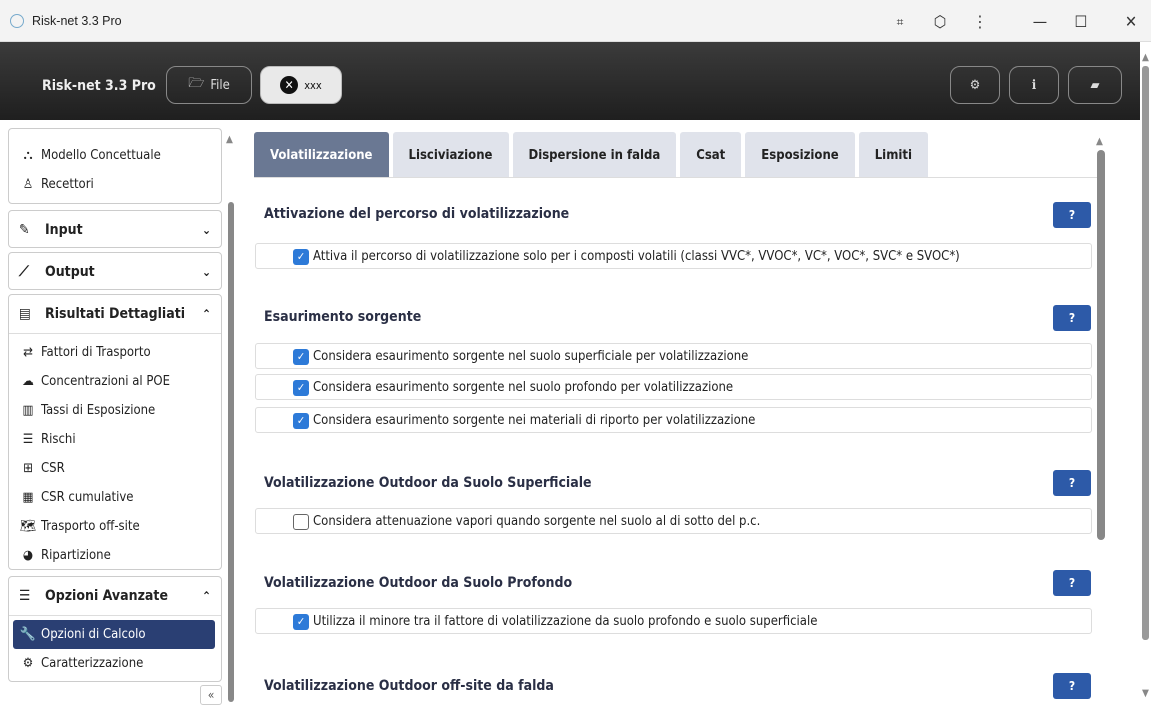  What do you see at coordinates (343, 317) in the screenshot?
I see `section-title: Esaurimento sorgente` at bounding box center [343, 317].